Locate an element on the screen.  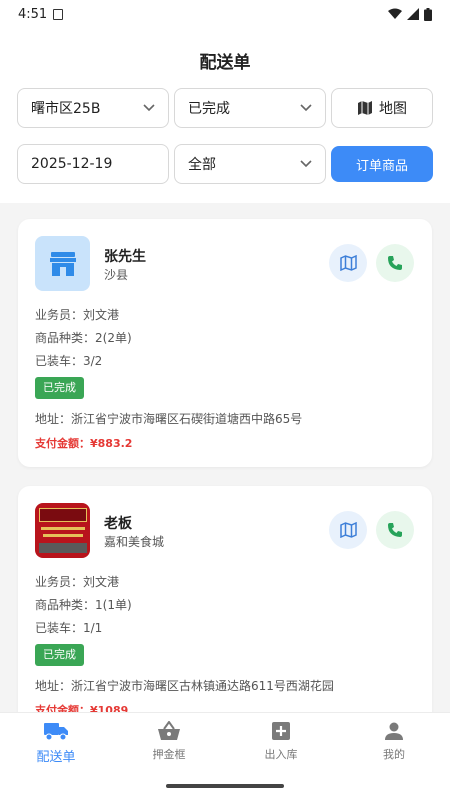
sim-card-icon is located at coordinates (58, 14).